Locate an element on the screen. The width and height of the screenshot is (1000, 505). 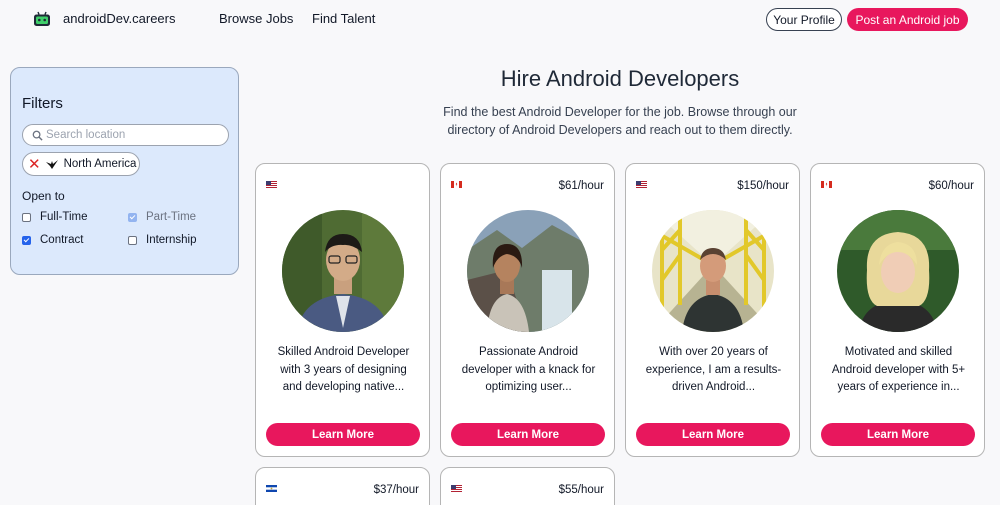
hourly-rate: $55/hour is located at coordinates (581, 490).